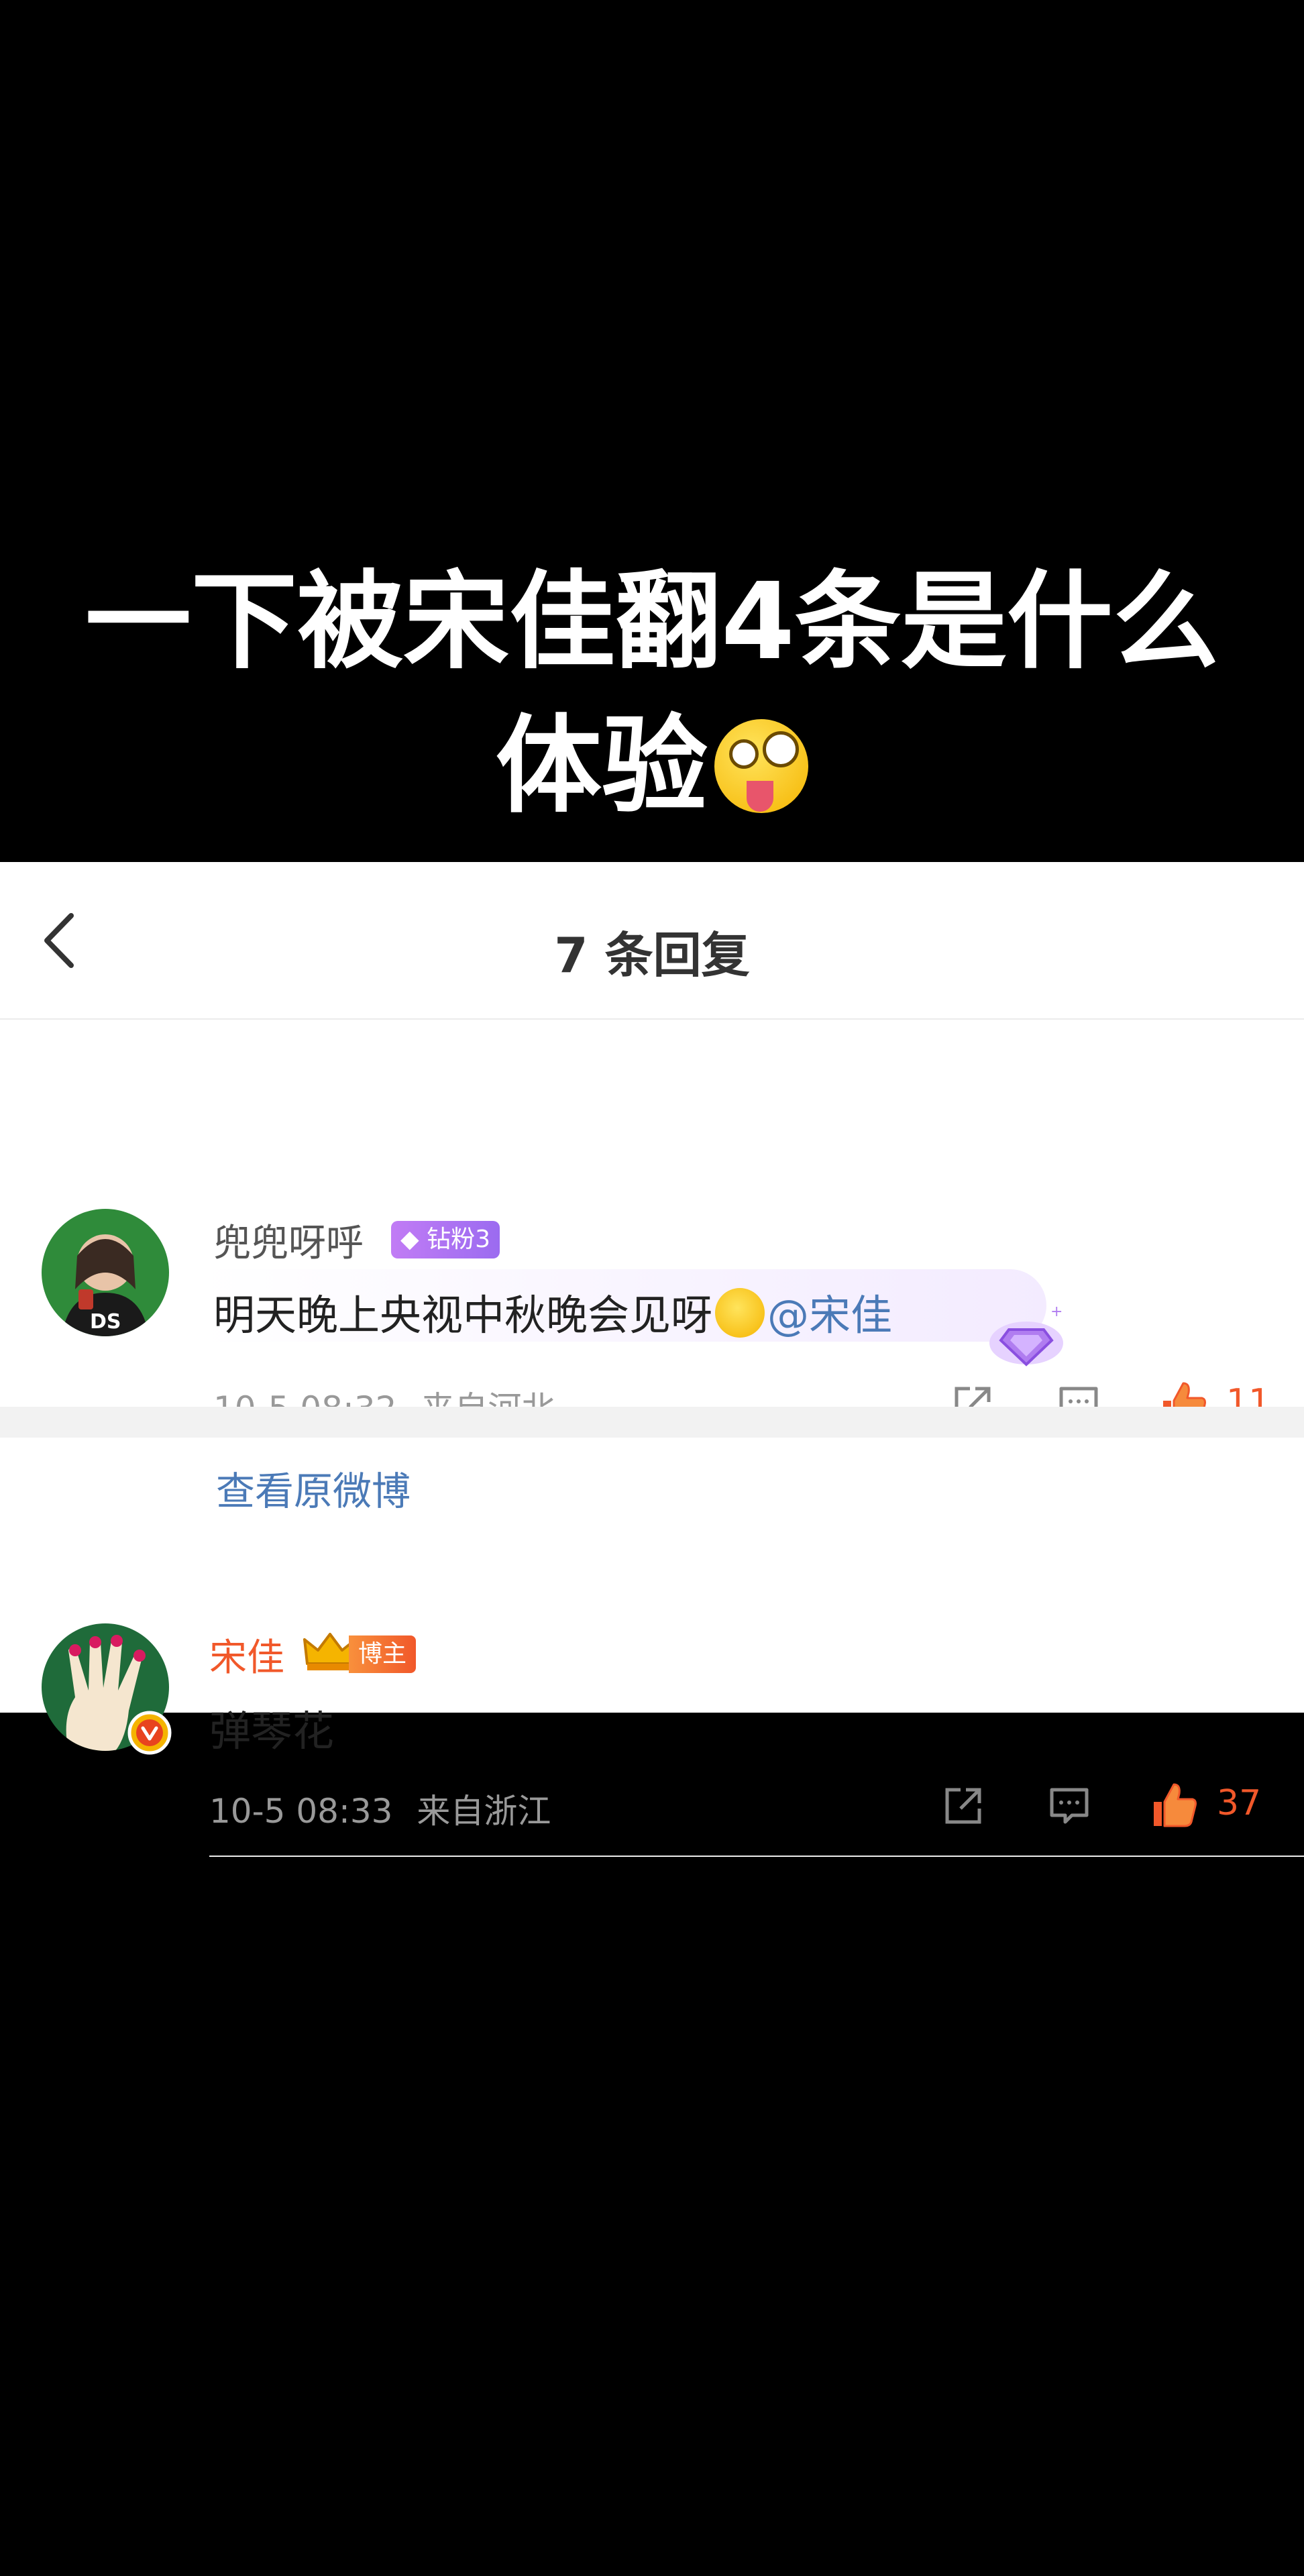 The height and width of the screenshot is (2576, 1304). I want to click on comment-meta: 10-5 08:33 来自浙江, so click(380, 1808).